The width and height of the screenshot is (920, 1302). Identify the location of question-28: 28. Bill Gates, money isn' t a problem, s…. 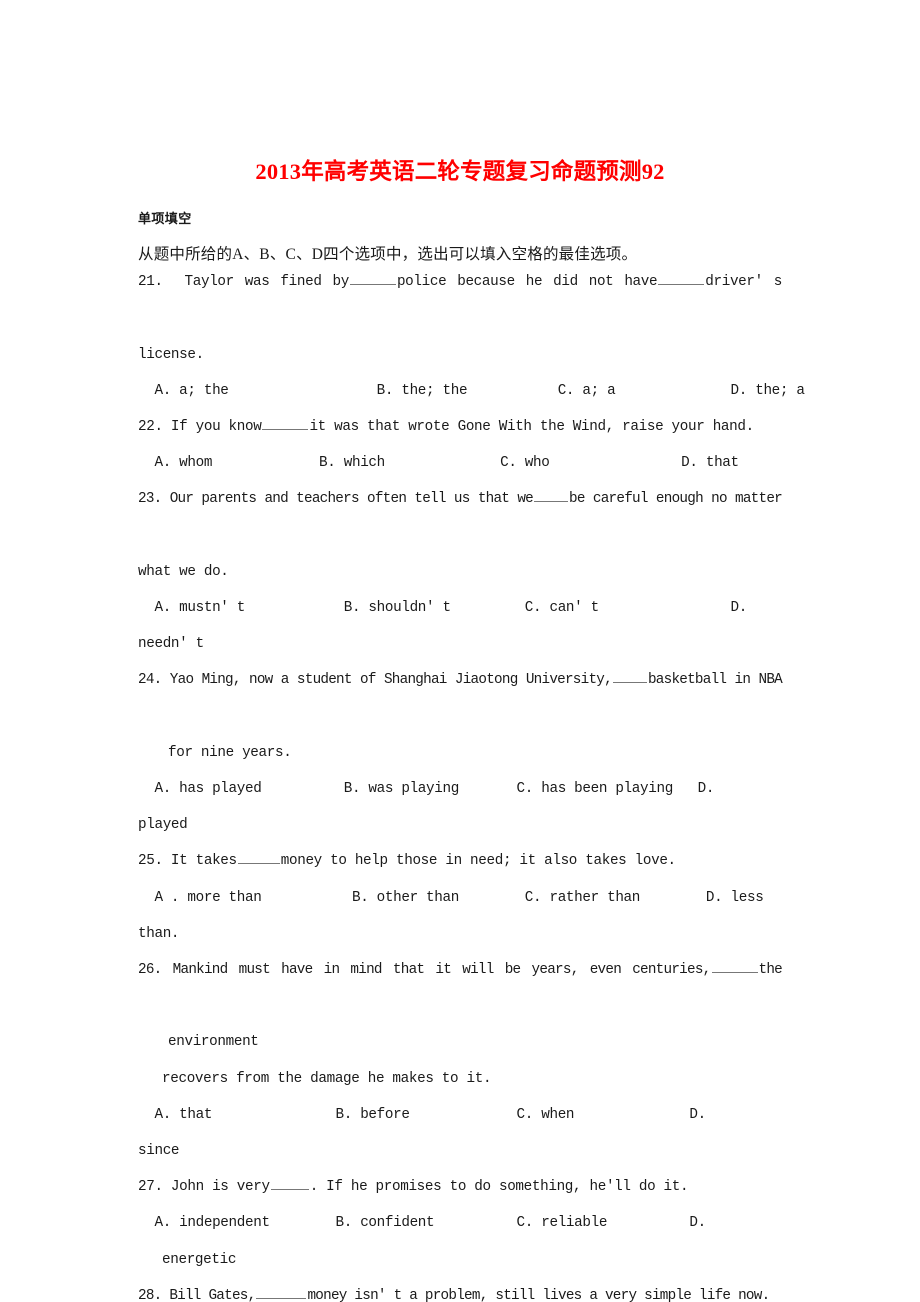
(460, 1290).